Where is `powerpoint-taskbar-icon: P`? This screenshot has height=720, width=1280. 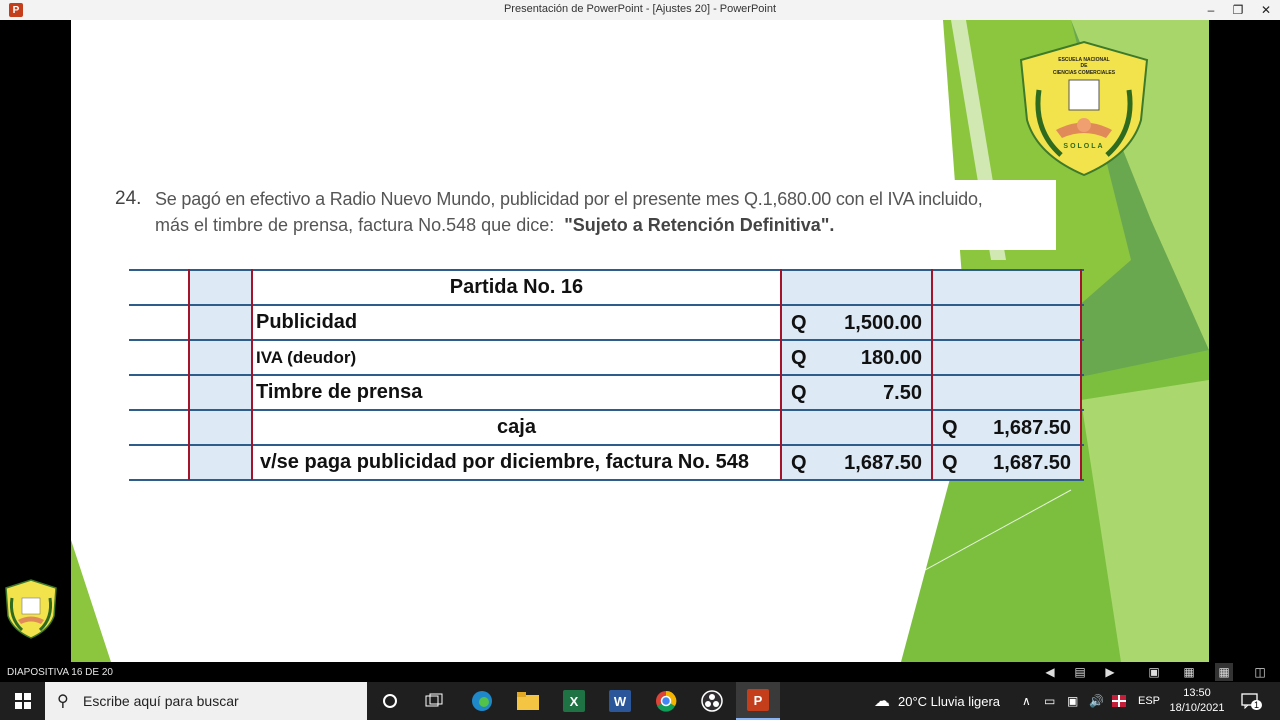 powerpoint-taskbar-icon: P is located at coordinates (758, 701).